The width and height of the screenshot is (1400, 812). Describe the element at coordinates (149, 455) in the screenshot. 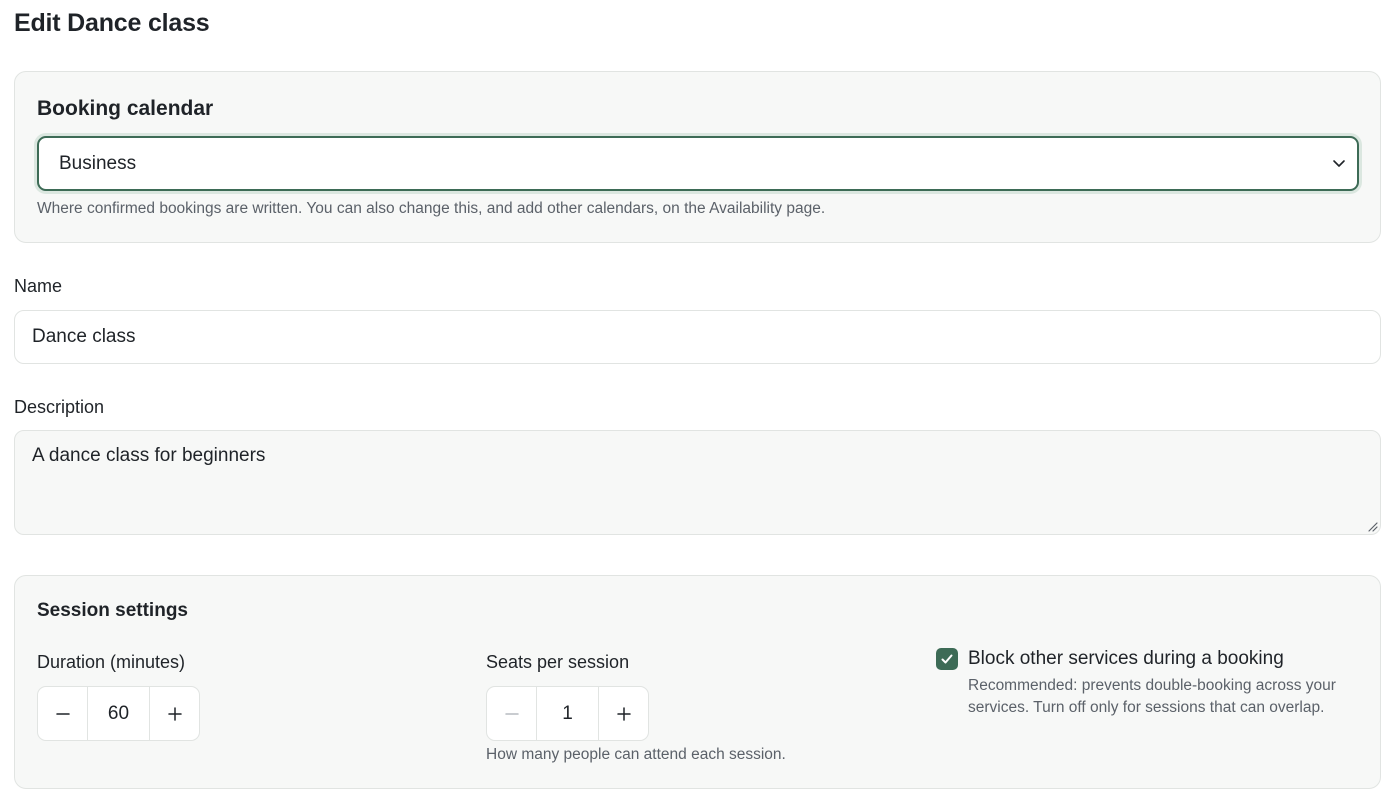

I see `description-text: A dance class for beginners` at that location.